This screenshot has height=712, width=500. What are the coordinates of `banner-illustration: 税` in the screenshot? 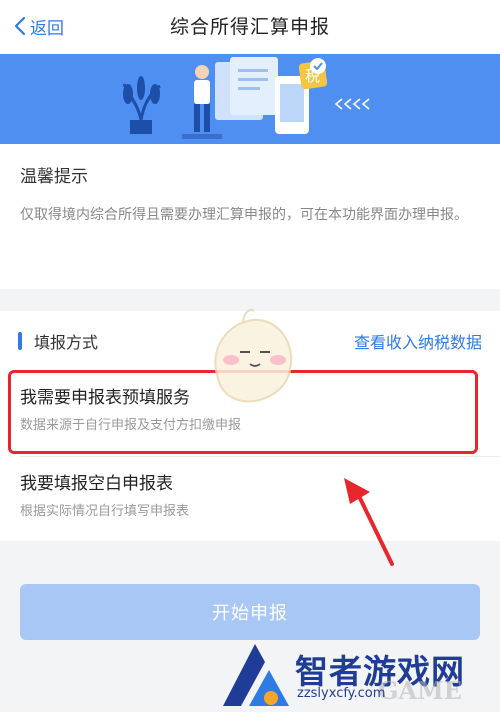 It's located at (250, 99).